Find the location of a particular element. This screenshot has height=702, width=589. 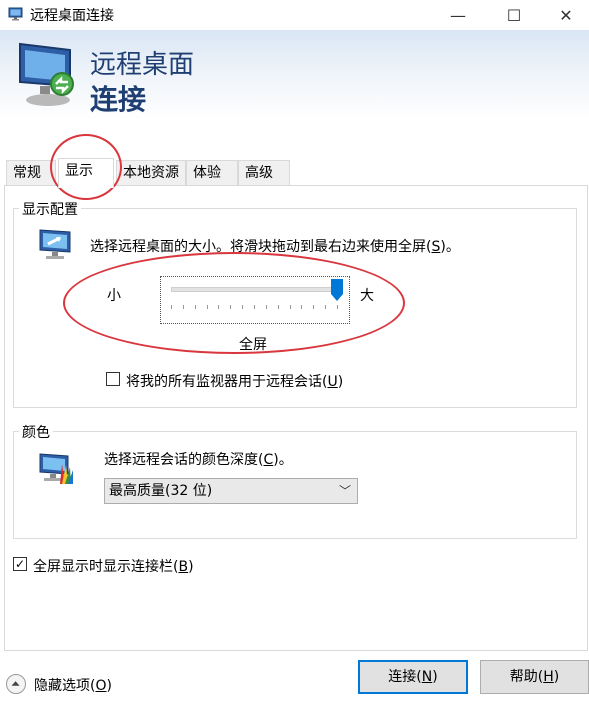

slider-thumb is located at coordinates (337, 290).